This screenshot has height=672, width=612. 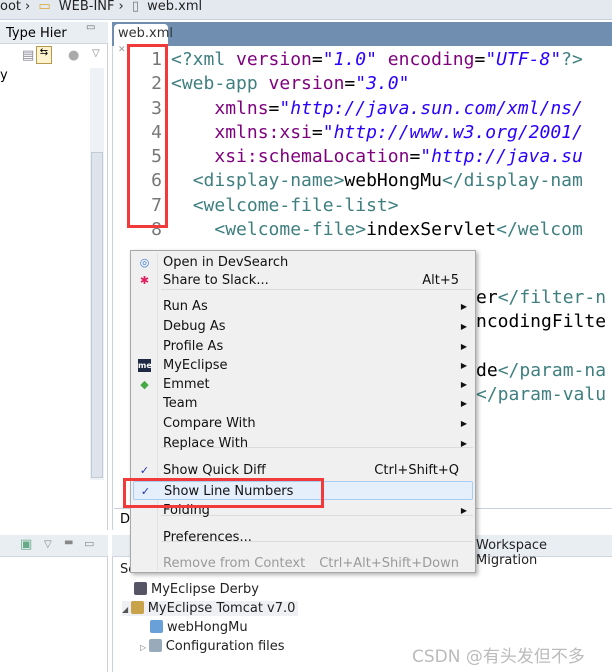 What do you see at coordinates (90, 27) in the screenshot?
I see `minimize-icon: ▭` at bounding box center [90, 27].